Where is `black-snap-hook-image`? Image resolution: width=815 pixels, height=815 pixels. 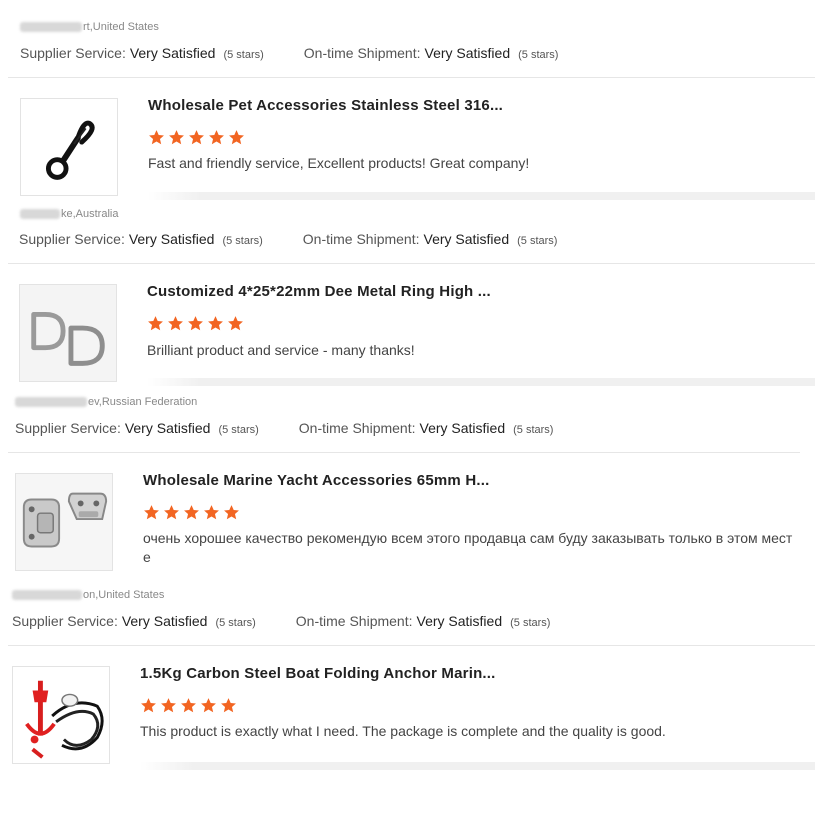
black-snap-hook-image is located at coordinates (70, 150).